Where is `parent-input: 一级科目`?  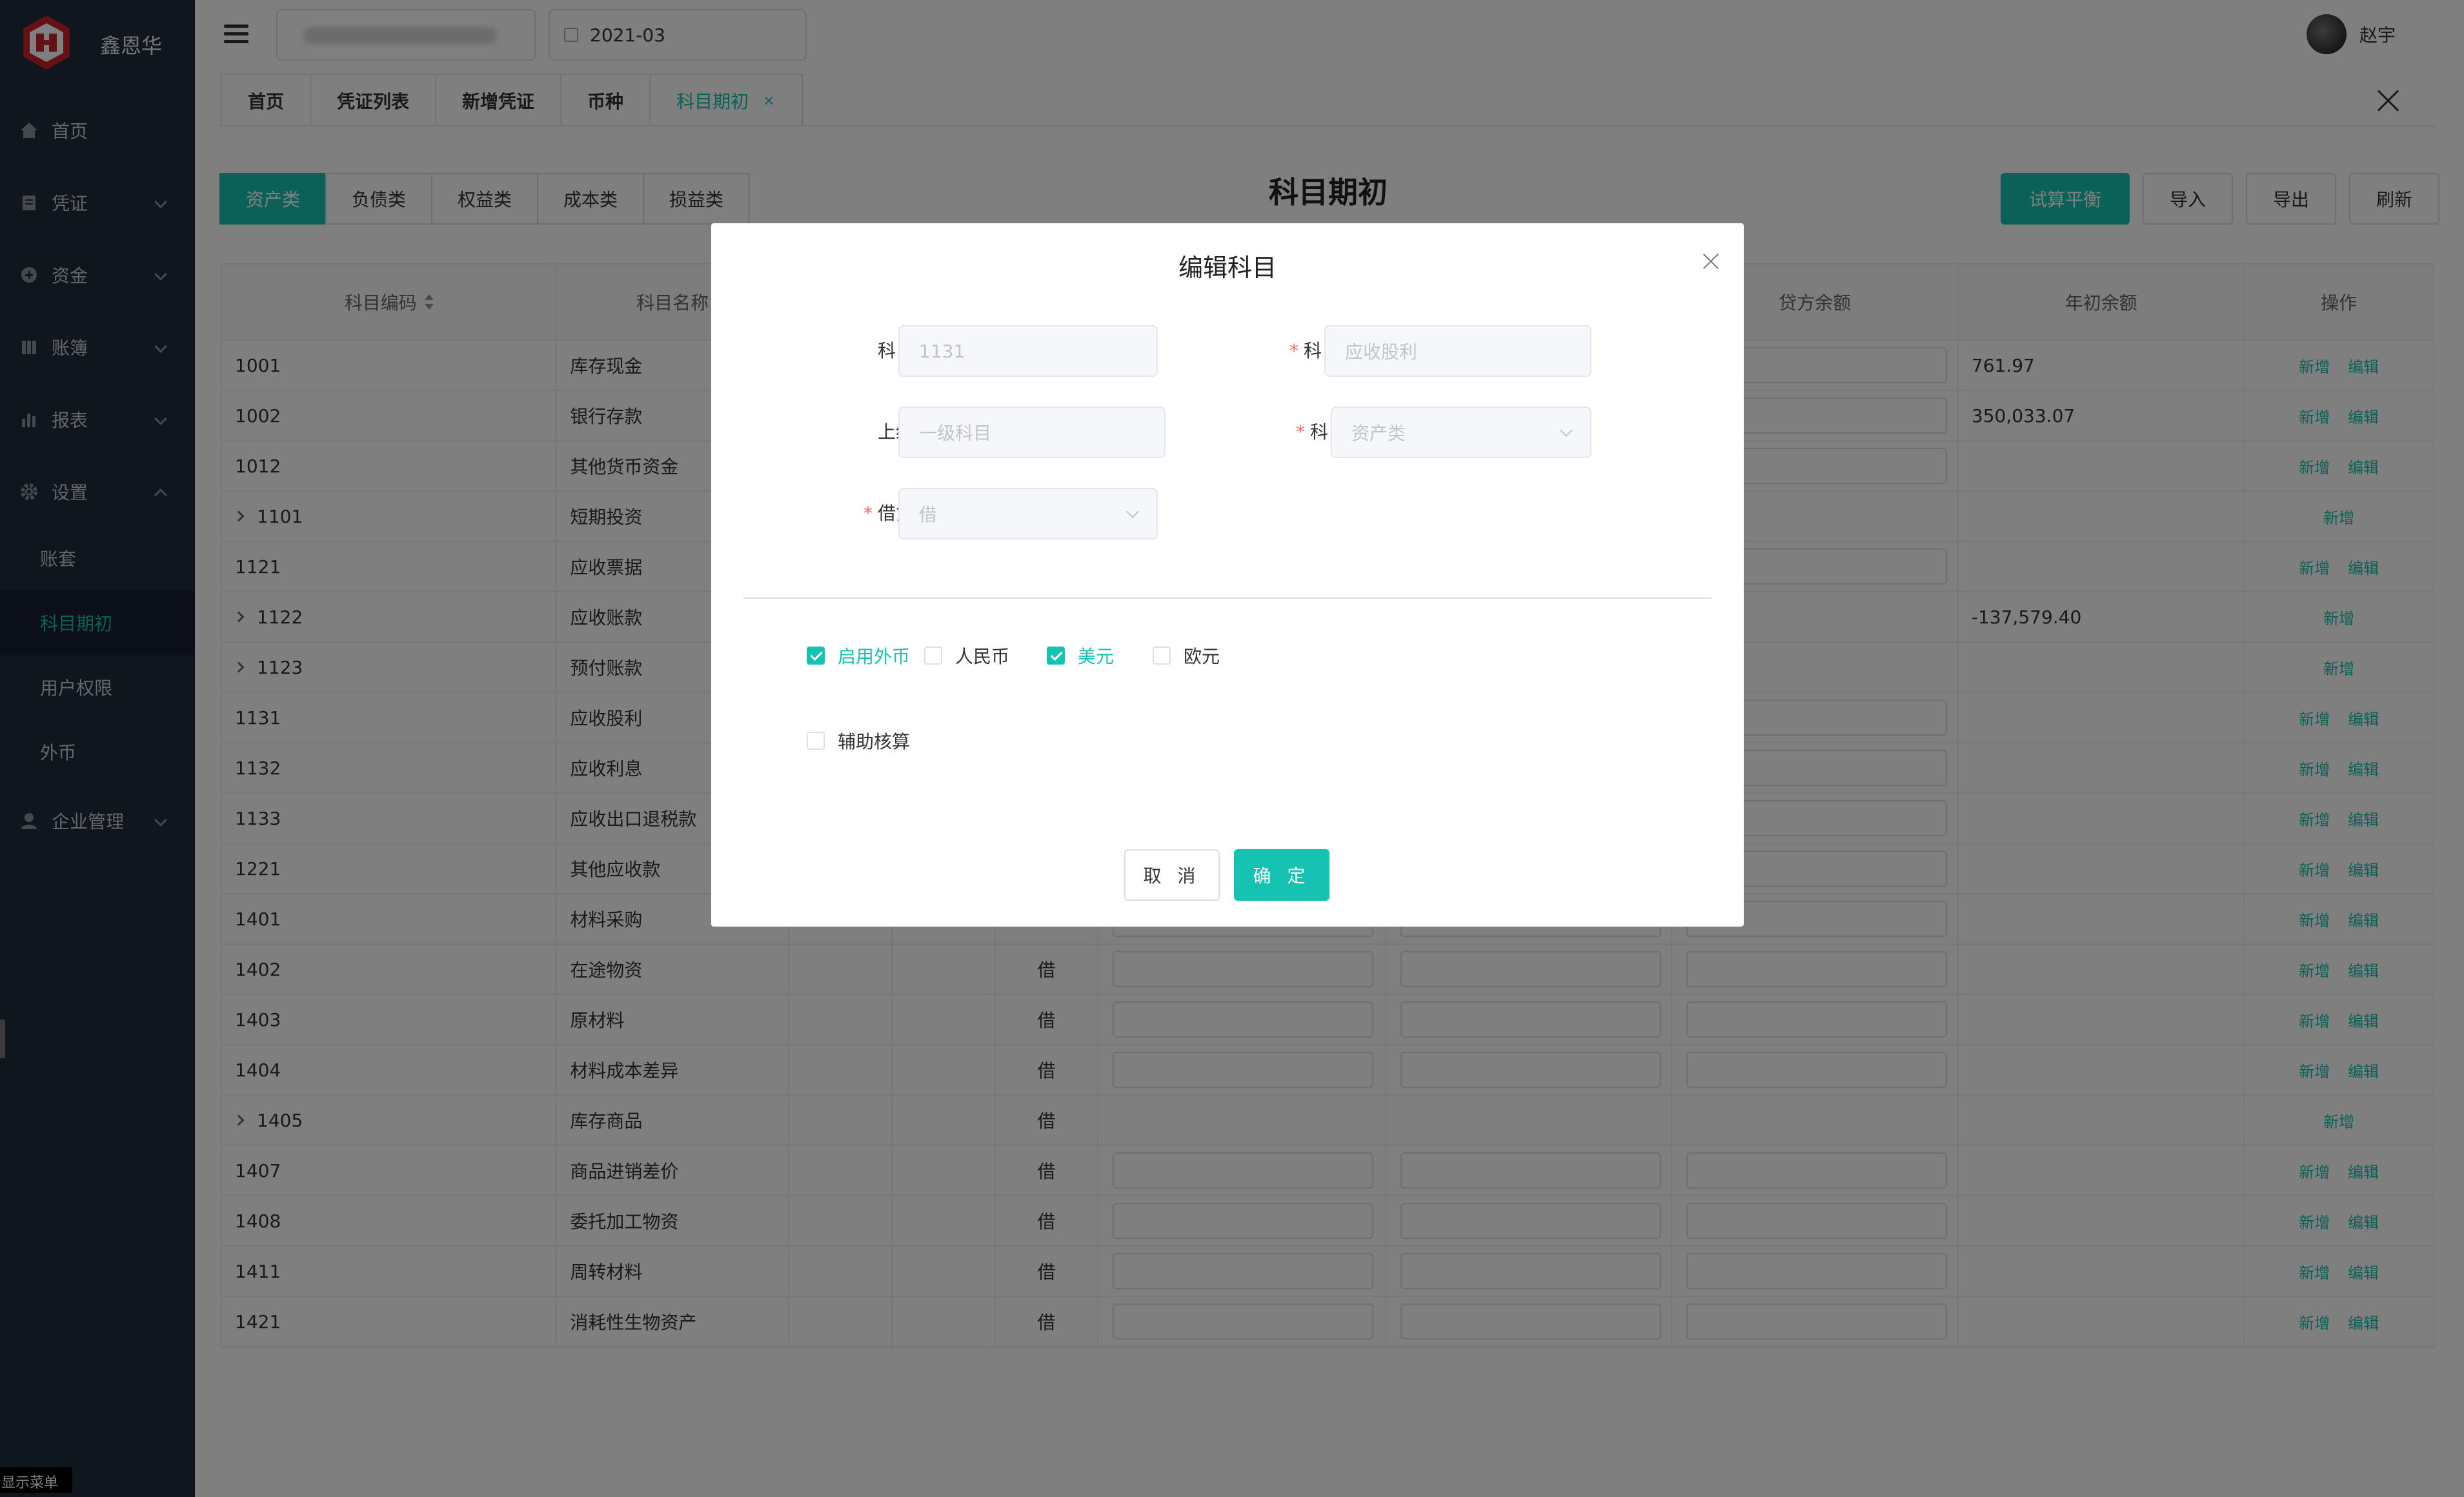 parent-input: 一级科目 is located at coordinates (1032, 432).